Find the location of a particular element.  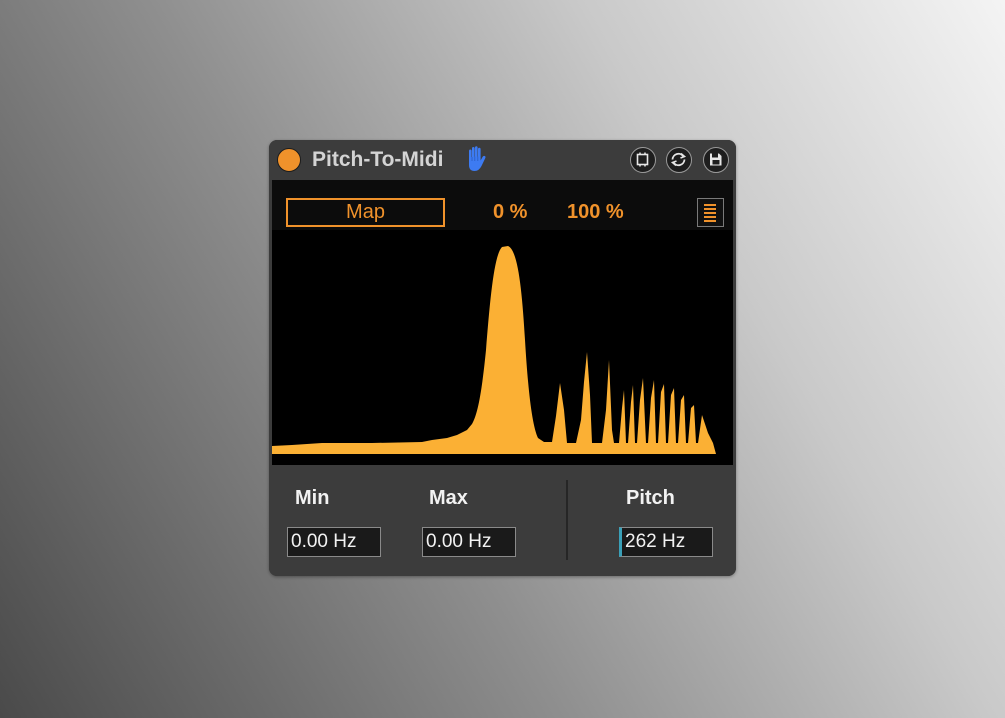

spectrum-display is located at coordinates (494, 350).